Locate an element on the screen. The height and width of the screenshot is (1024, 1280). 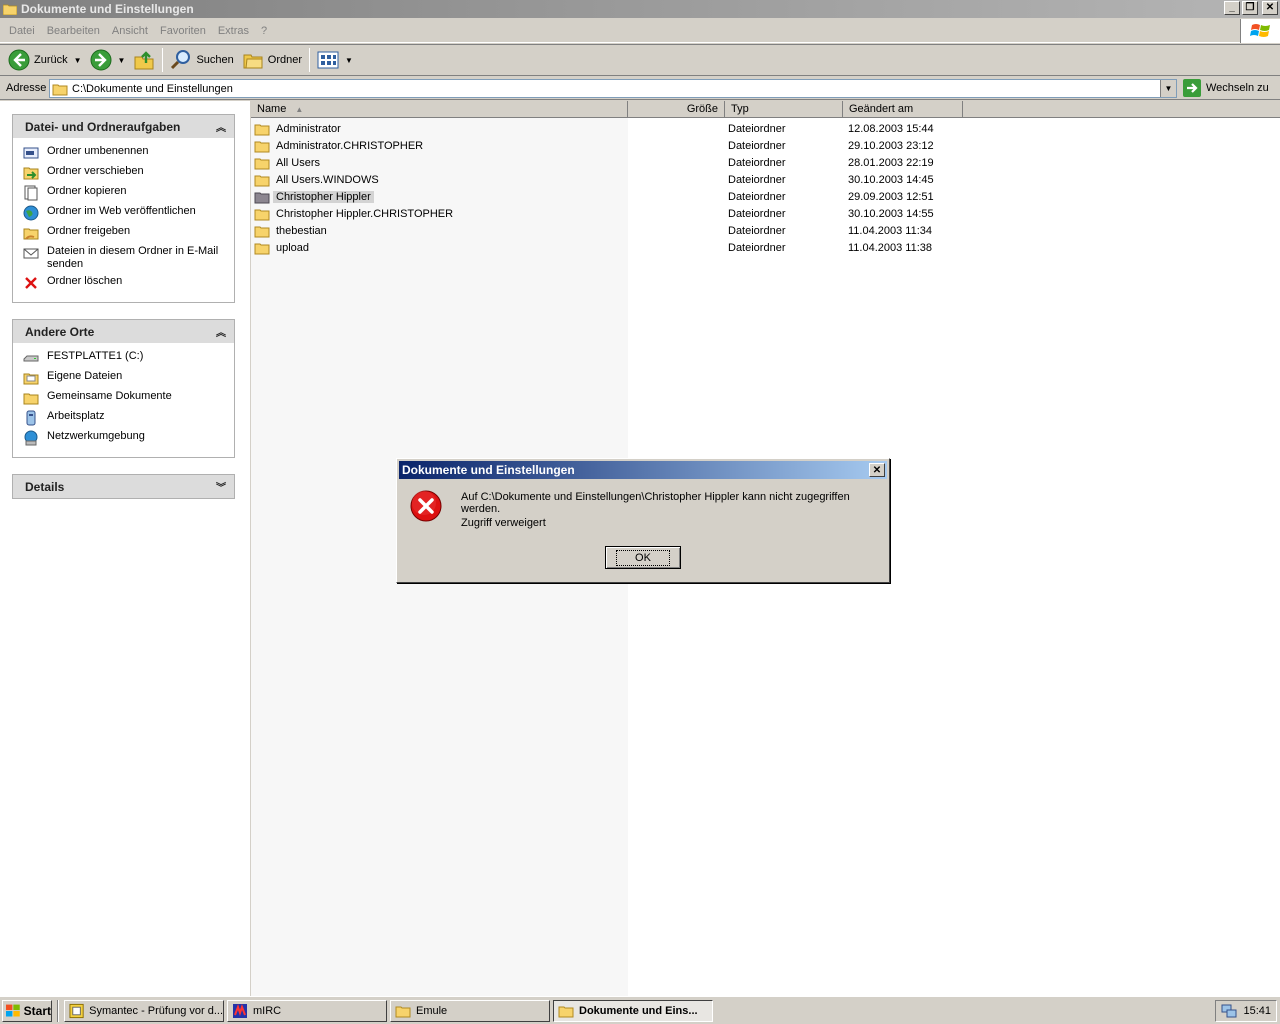
task-delete-folder: Ordner löschen is located at coordinates (128, 285).